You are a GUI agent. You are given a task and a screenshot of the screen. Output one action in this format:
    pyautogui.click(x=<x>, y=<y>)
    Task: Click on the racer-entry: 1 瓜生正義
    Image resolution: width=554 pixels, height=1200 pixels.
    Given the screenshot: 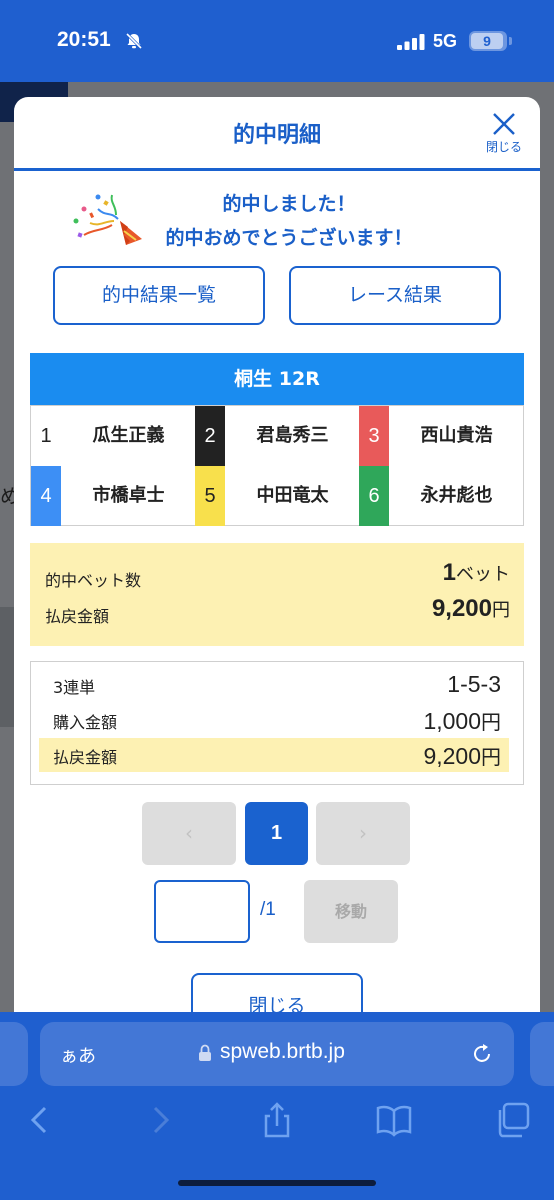 What is the action you would take?
    pyautogui.click(x=113, y=436)
    